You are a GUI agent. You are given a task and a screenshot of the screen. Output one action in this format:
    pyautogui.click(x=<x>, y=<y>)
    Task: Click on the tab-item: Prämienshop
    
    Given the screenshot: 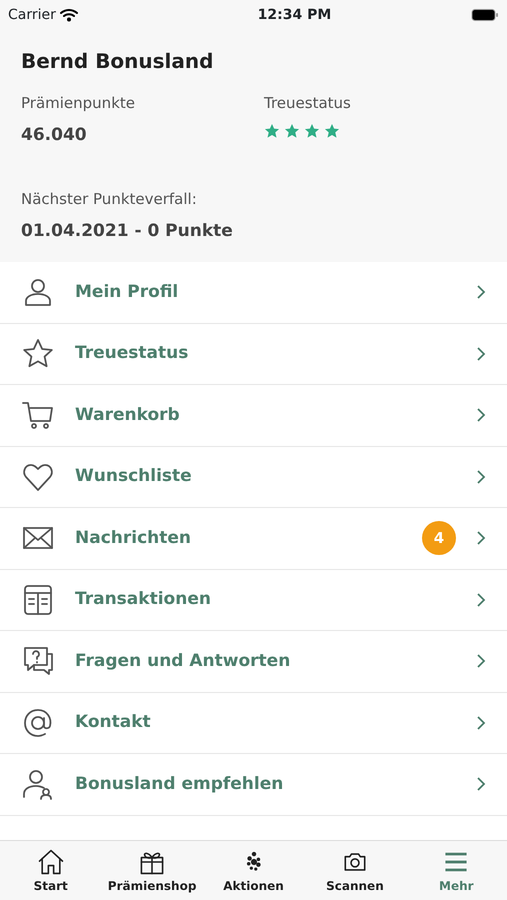 What is the action you would take?
    pyautogui.click(x=152, y=870)
    